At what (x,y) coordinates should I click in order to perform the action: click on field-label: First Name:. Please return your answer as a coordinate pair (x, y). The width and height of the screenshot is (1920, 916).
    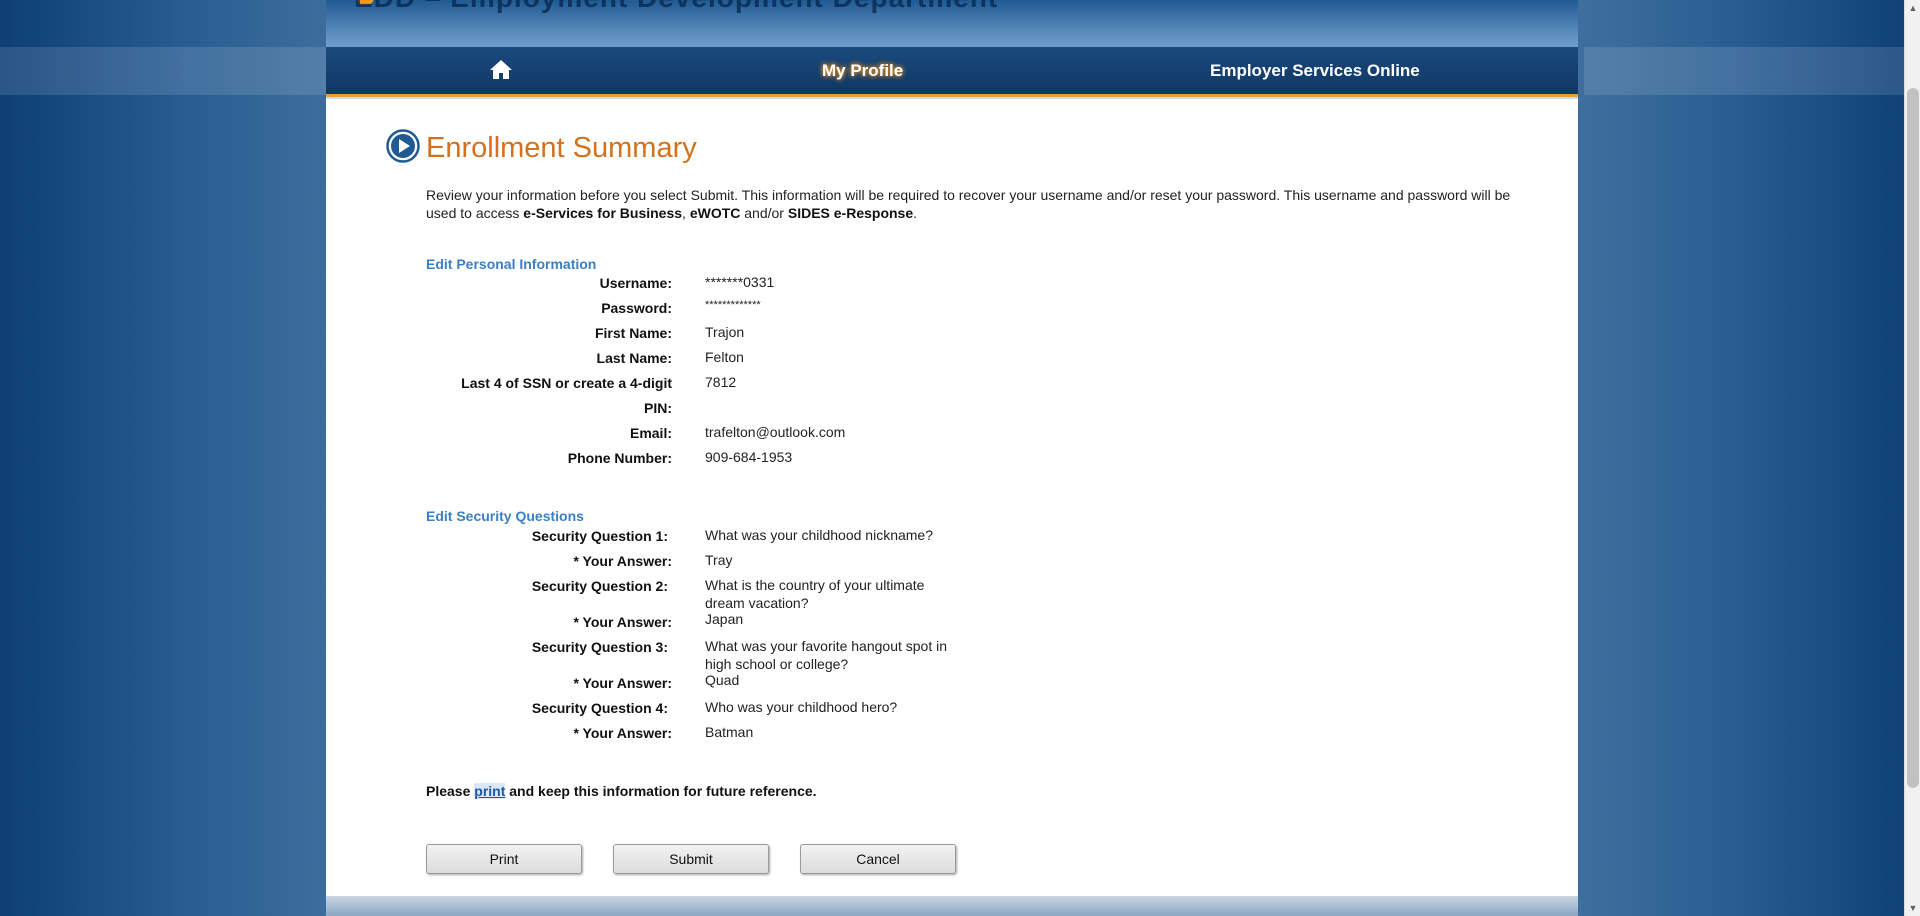
    Looking at the image, I should click on (633, 333).